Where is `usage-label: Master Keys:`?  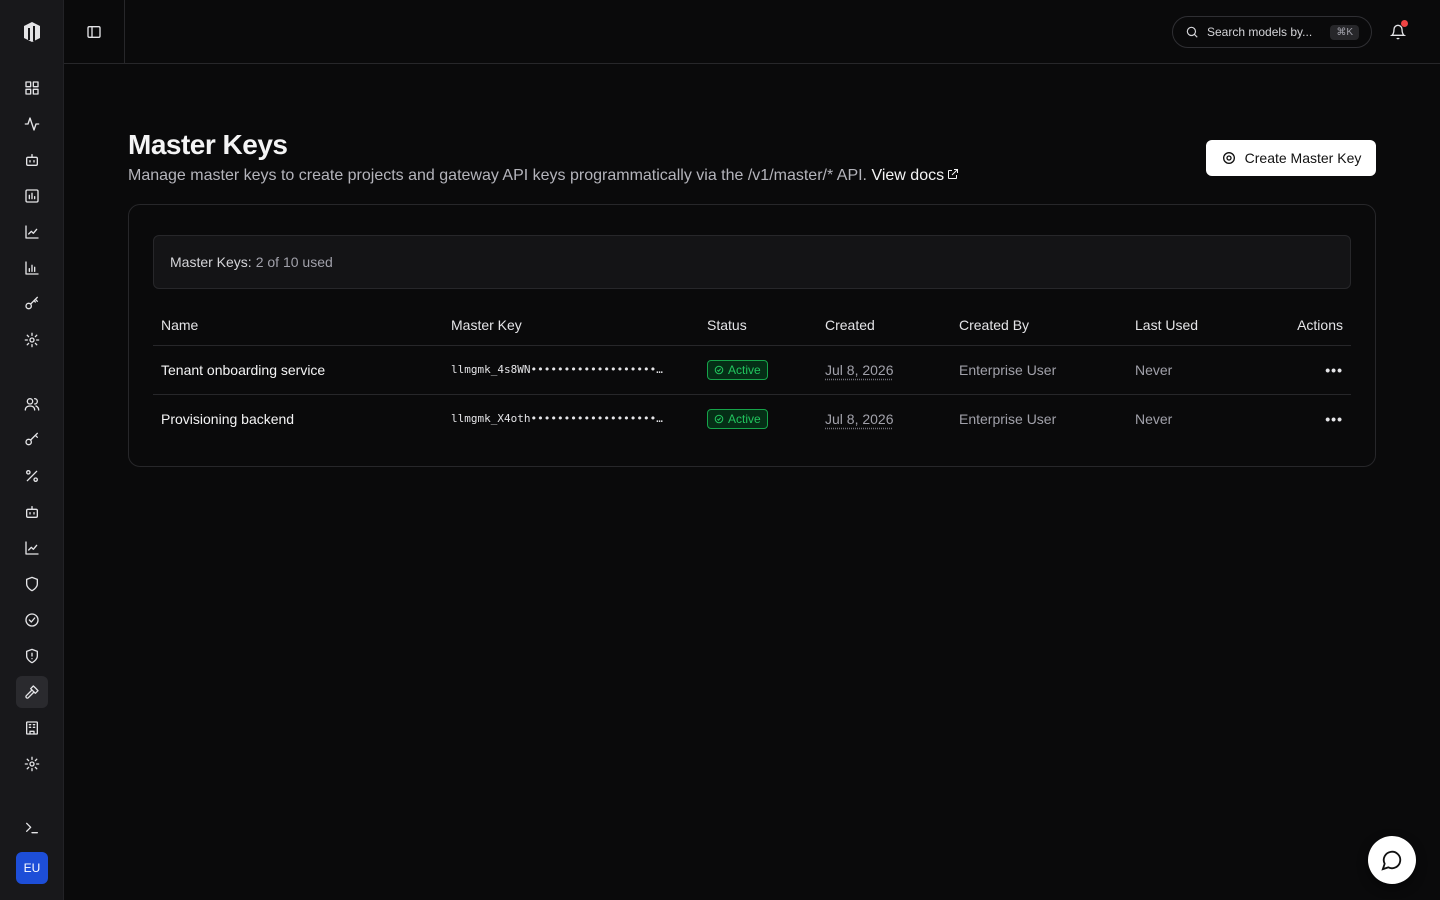 usage-label: Master Keys: is located at coordinates (211, 262).